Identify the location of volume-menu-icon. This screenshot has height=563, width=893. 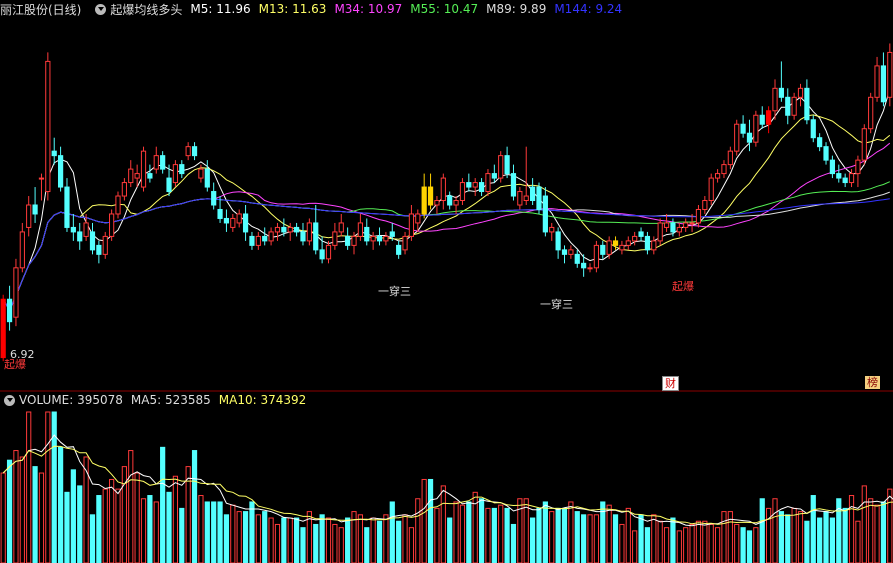
(9, 400).